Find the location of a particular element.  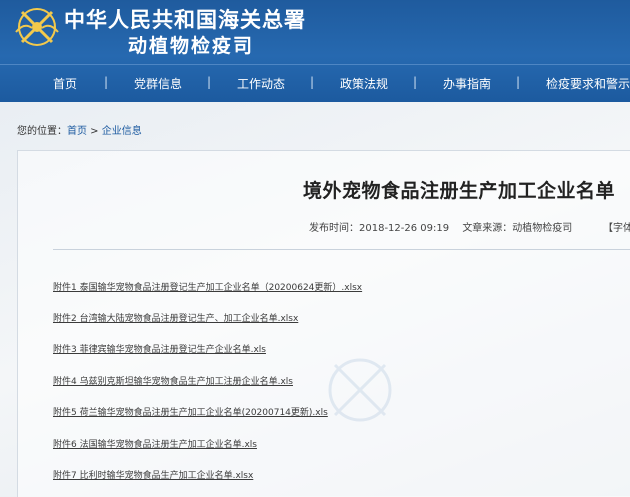

nav-item-quarantine: 检疫要求和警示信 is located at coordinates (588, 83).